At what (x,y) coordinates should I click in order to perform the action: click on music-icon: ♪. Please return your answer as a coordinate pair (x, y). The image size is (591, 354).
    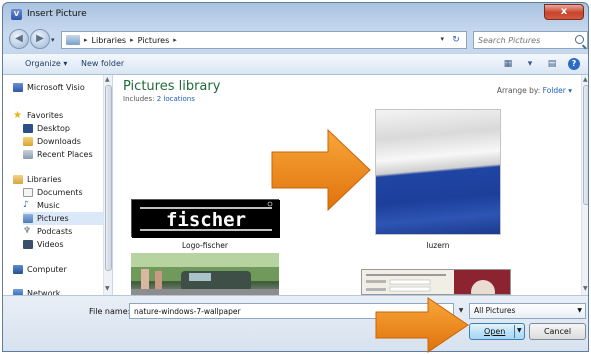
    Looking at the image, I should click on (26, 205).